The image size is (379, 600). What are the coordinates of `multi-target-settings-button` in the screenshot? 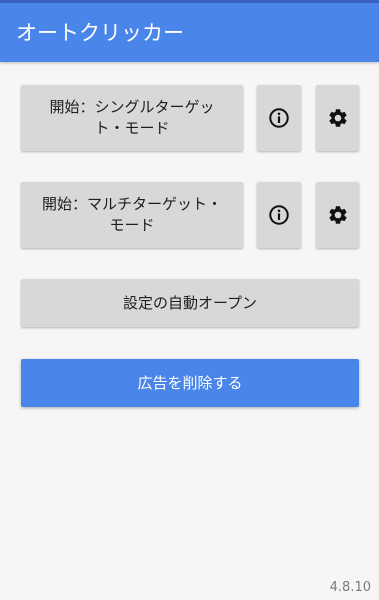 It's located at (337, 215).